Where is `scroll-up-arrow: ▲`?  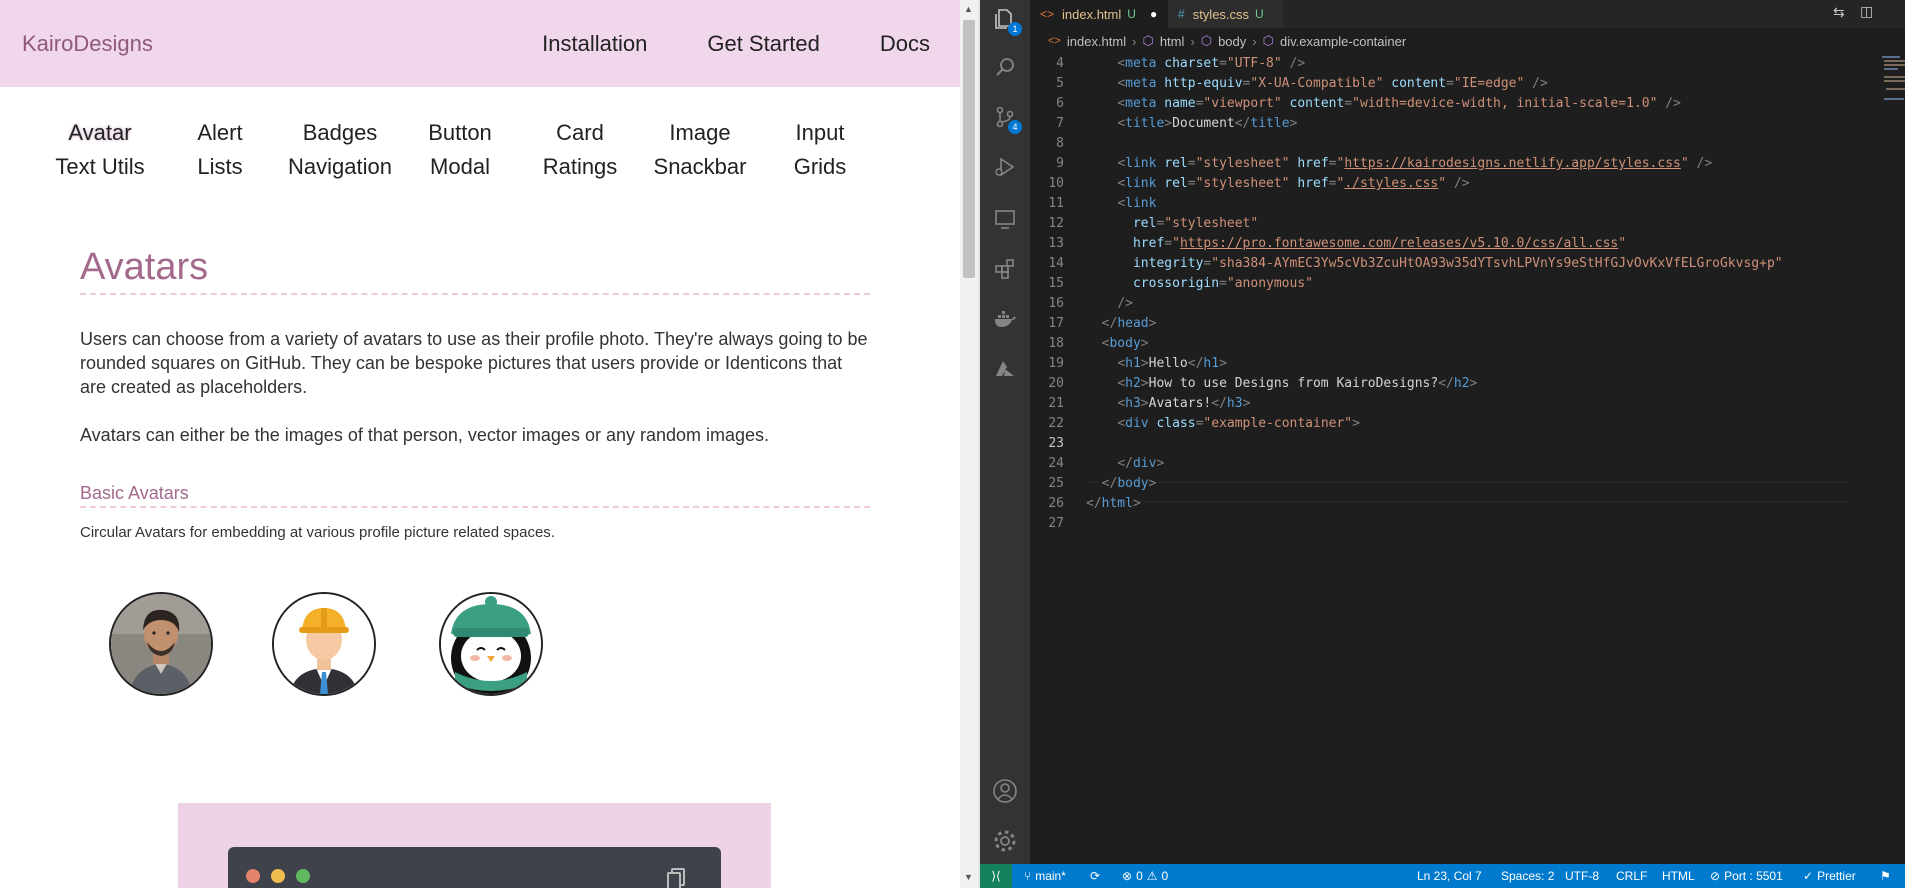 scroll-up-arrow: ▲ is located at coordinates (968, 9).